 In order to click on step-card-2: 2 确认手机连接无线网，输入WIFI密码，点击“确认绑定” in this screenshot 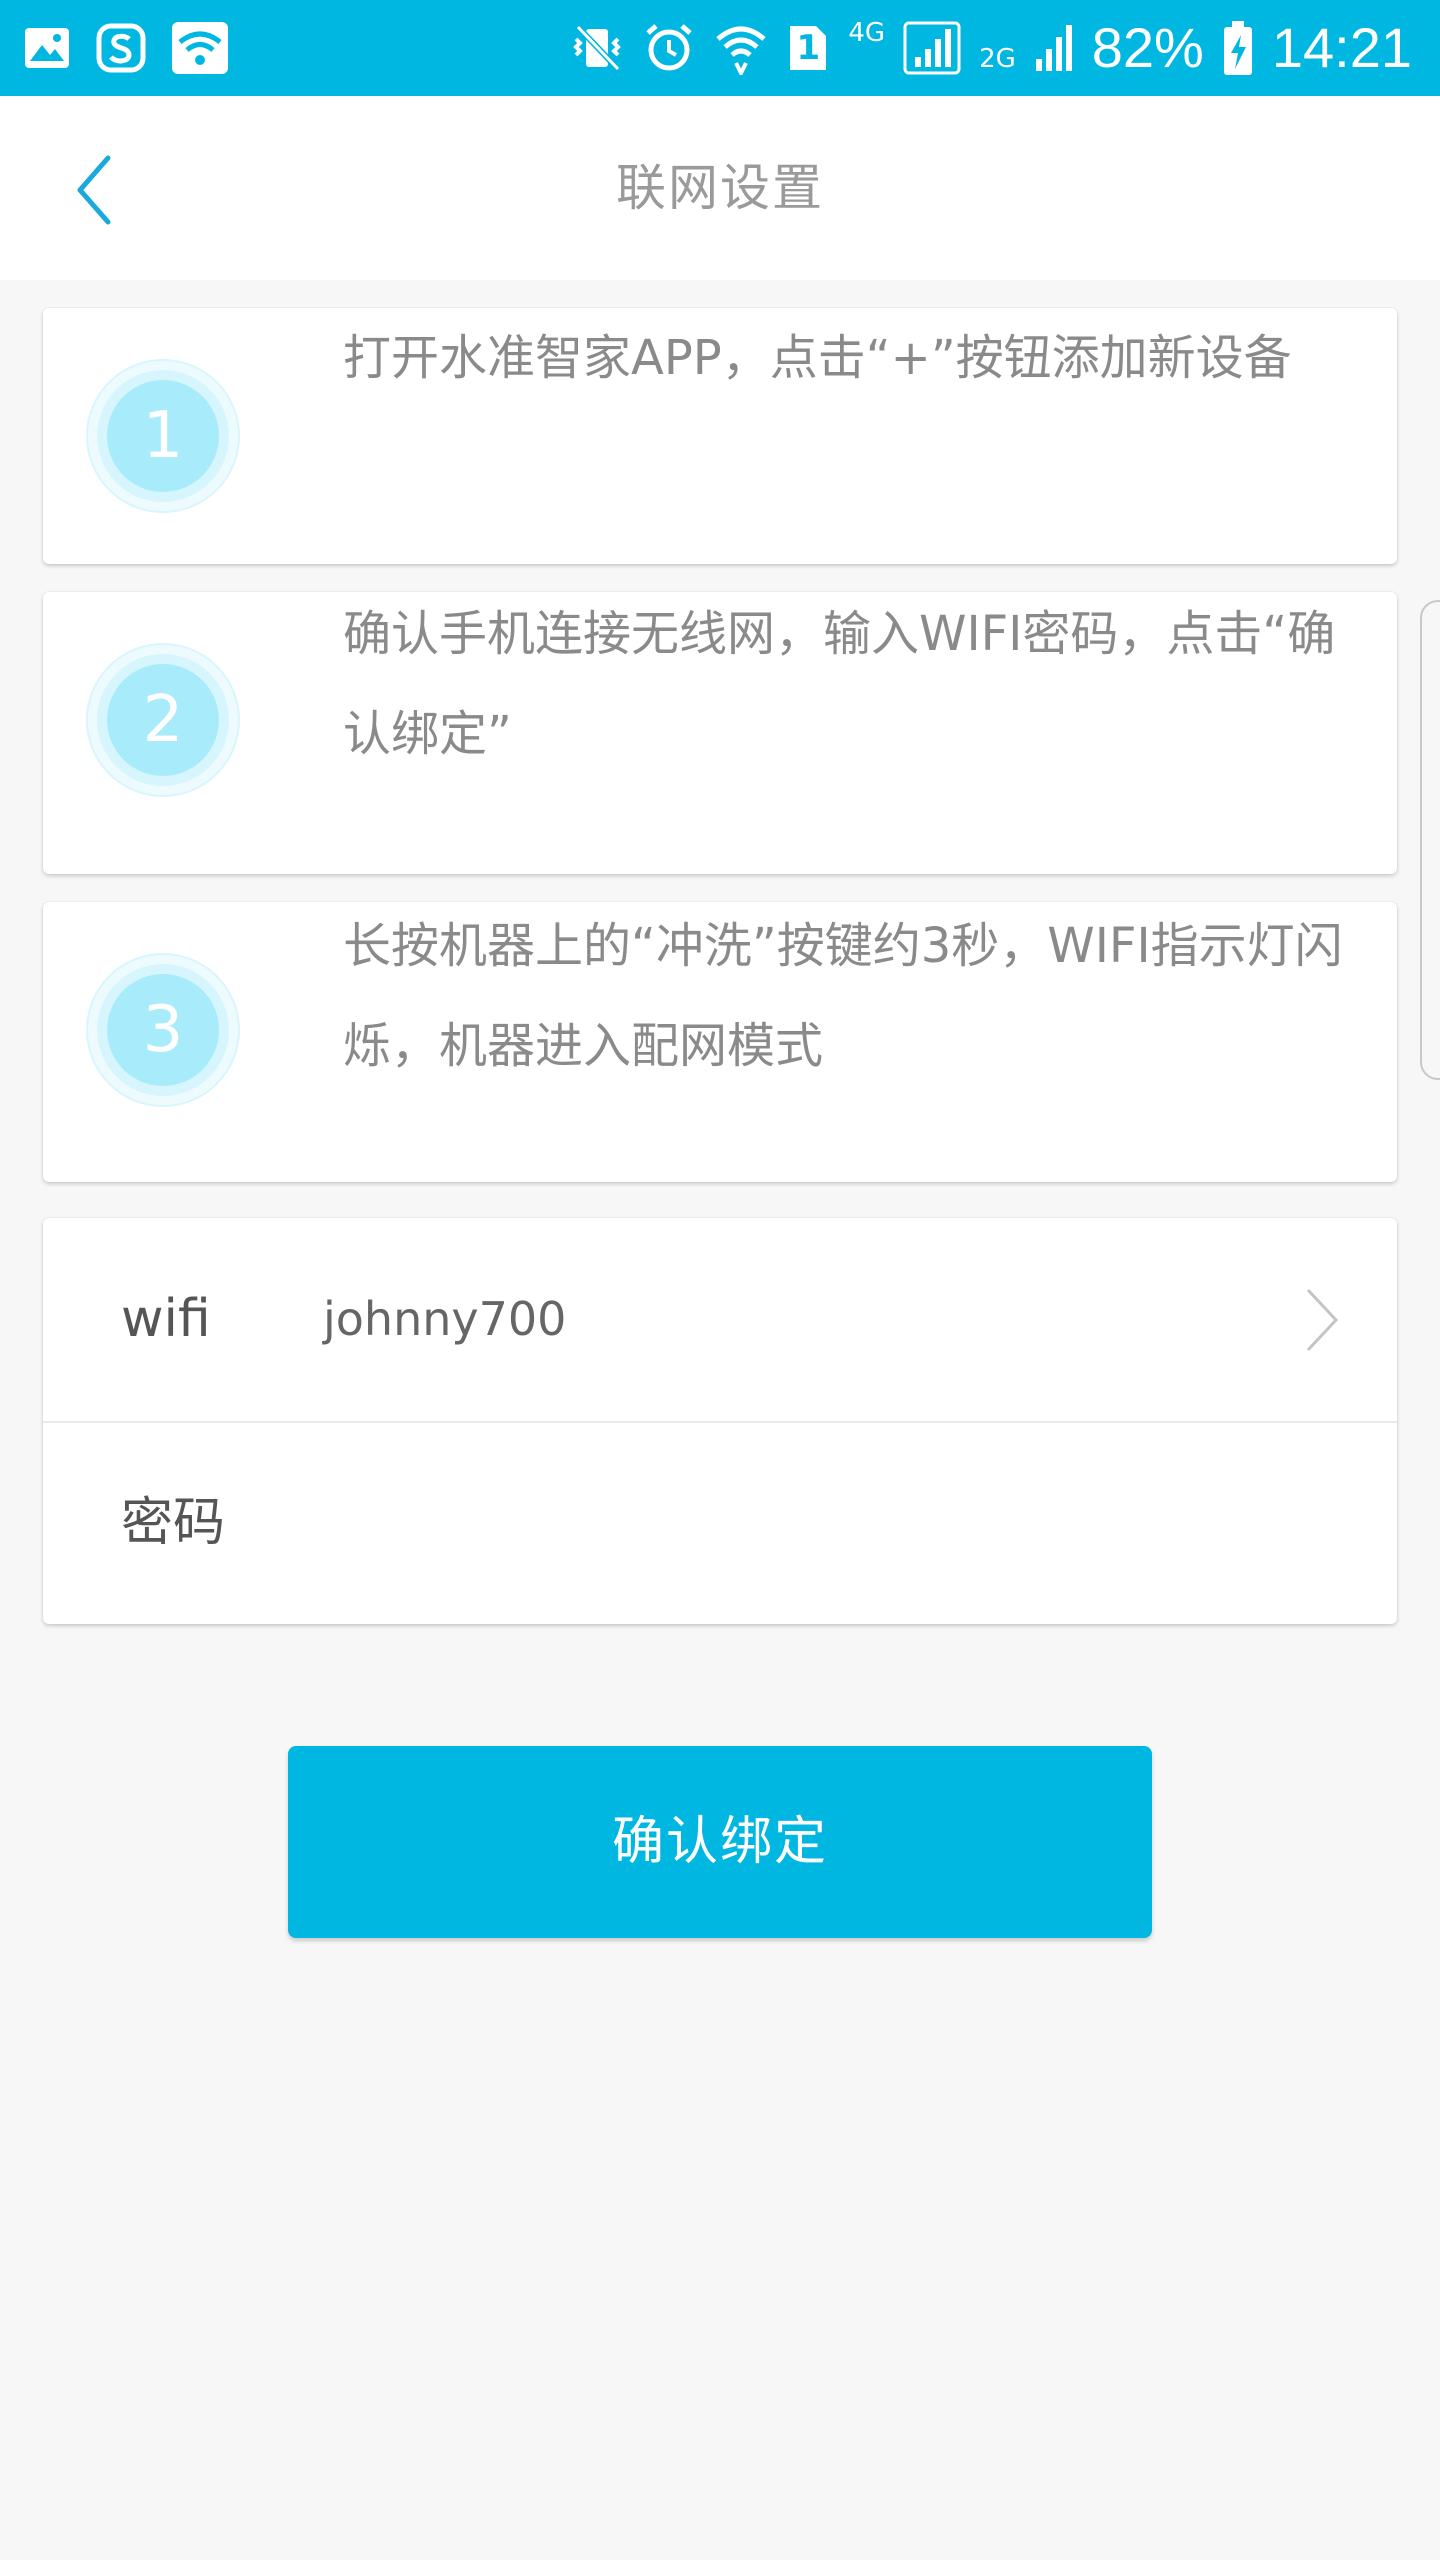, I will do `click(720, 733)`.